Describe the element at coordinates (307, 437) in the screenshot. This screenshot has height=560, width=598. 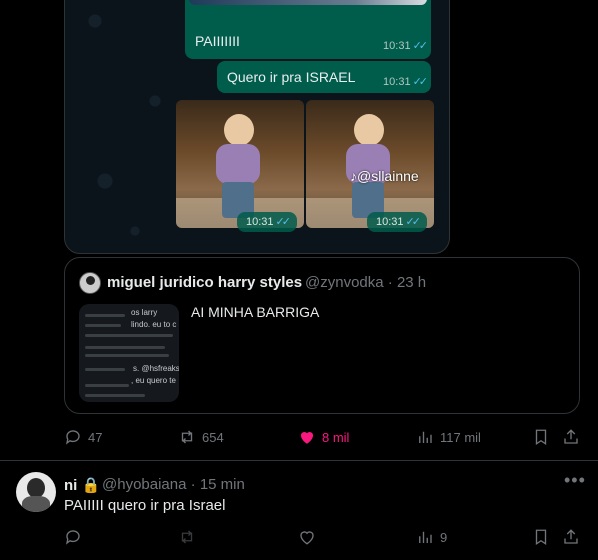
I see `heart-filled-icon` at that location.